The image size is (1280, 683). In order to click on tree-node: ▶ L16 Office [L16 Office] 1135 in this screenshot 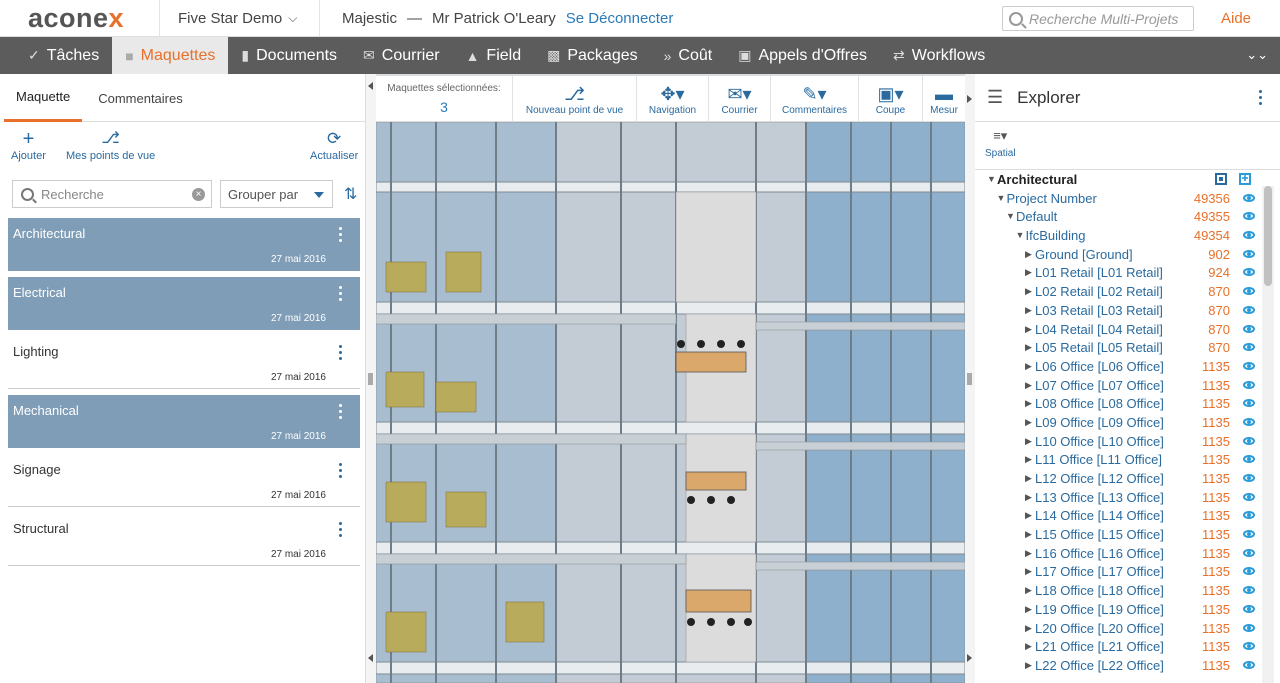, I will do `click(1120, 554)`.